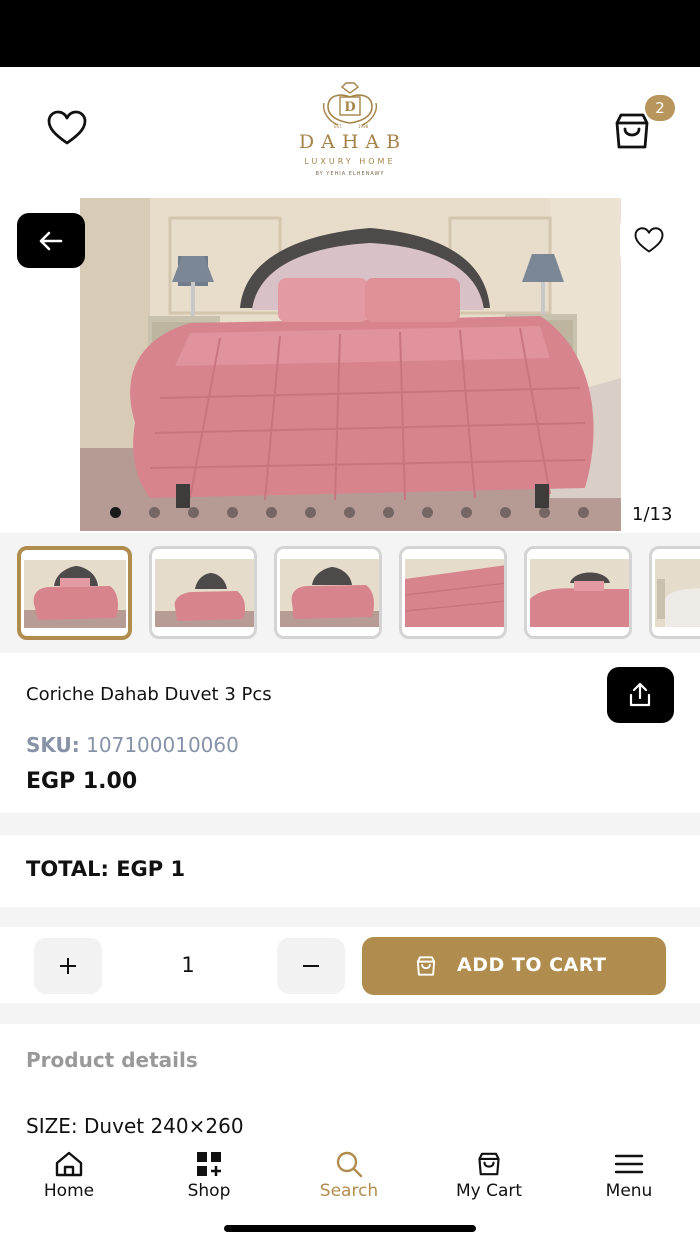  What do you see at coordinates (350, 174) in the screenshot?
I see `brand-byline: BY YEHIA ELHENAWY` at bounding box center [350, 174].